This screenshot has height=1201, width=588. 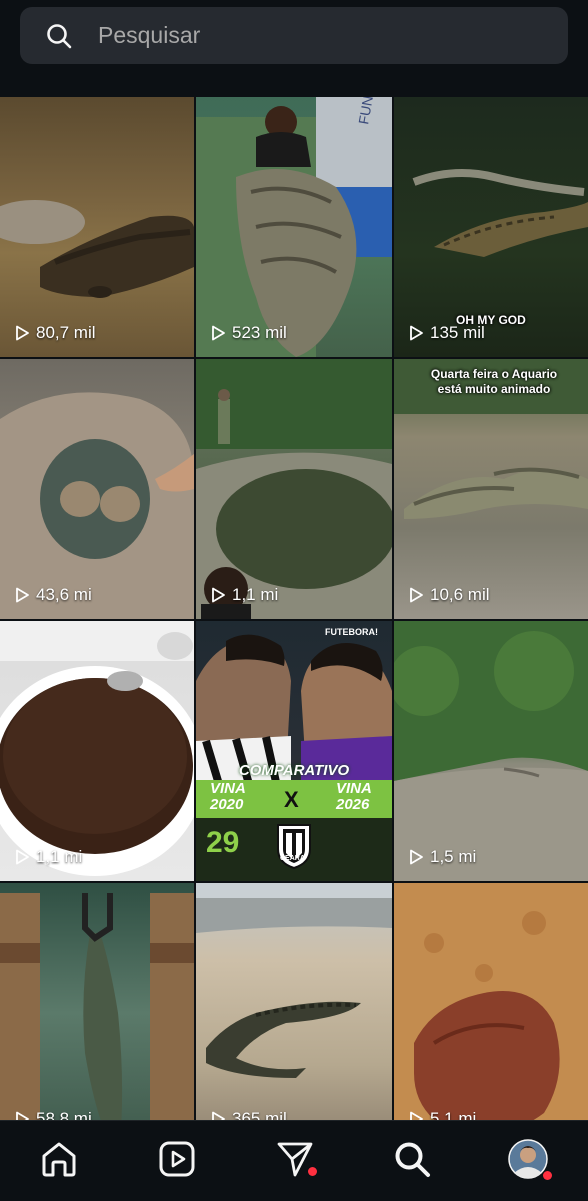 I want to click on tile-image: FUNO, so click(x=294, y=227).